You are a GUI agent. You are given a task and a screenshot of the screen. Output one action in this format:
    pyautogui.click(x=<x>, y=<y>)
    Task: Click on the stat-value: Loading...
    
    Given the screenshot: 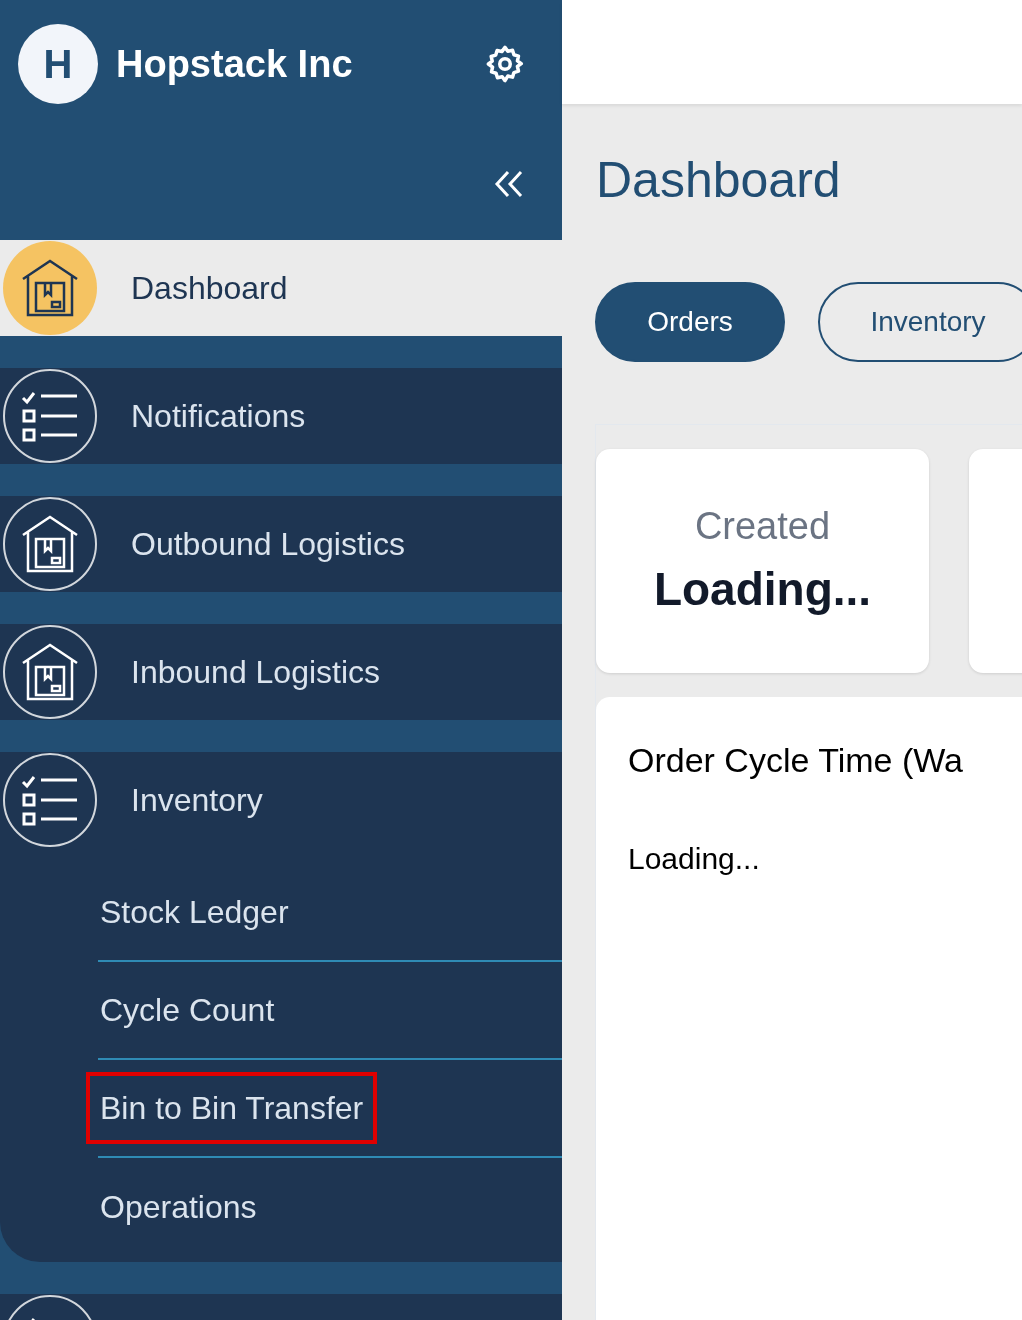 What is the action you would take?
    pyautogui.click(x=762, y=589)
    